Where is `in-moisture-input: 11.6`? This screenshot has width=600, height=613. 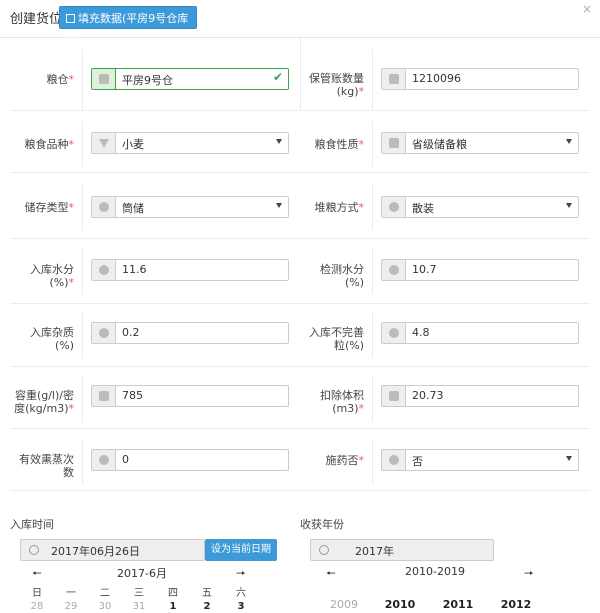
in-moisture-input: 11.6 is located at coordinates (190, 270).